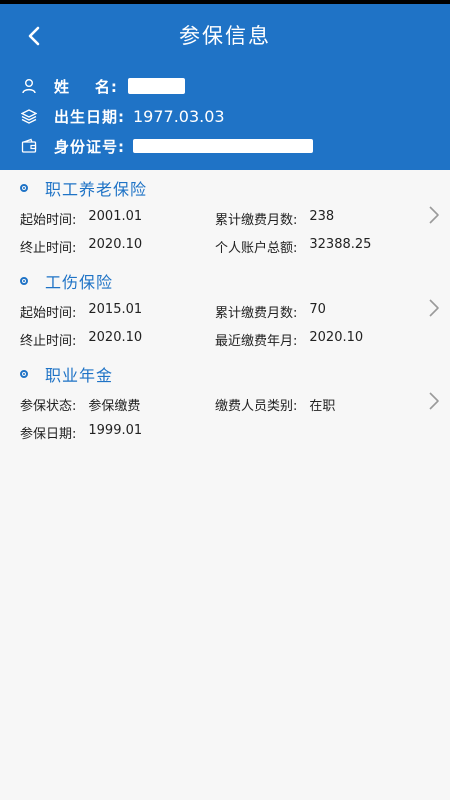 This screenshot has height=800, width=450. What do you see at coordinates (79, 282) in the screenshot?
I see `section-title: 工伤保险` at bounding box center [79, 282].